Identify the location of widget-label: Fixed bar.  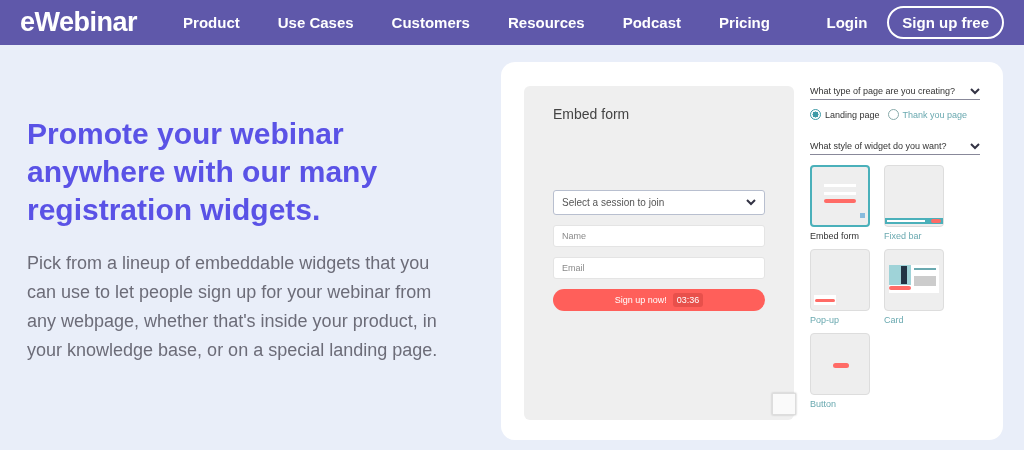
(903, 236).